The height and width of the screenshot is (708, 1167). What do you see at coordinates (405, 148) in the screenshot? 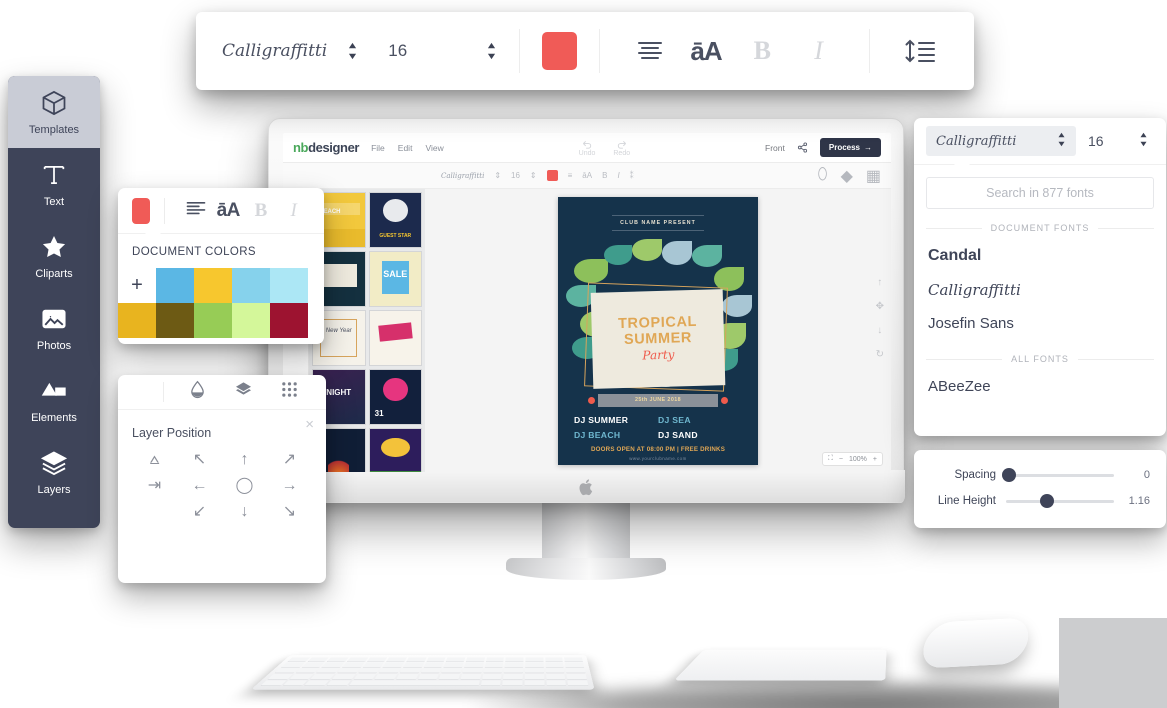
I see `menu-edit: Edit` at bounding box center [405, 148].